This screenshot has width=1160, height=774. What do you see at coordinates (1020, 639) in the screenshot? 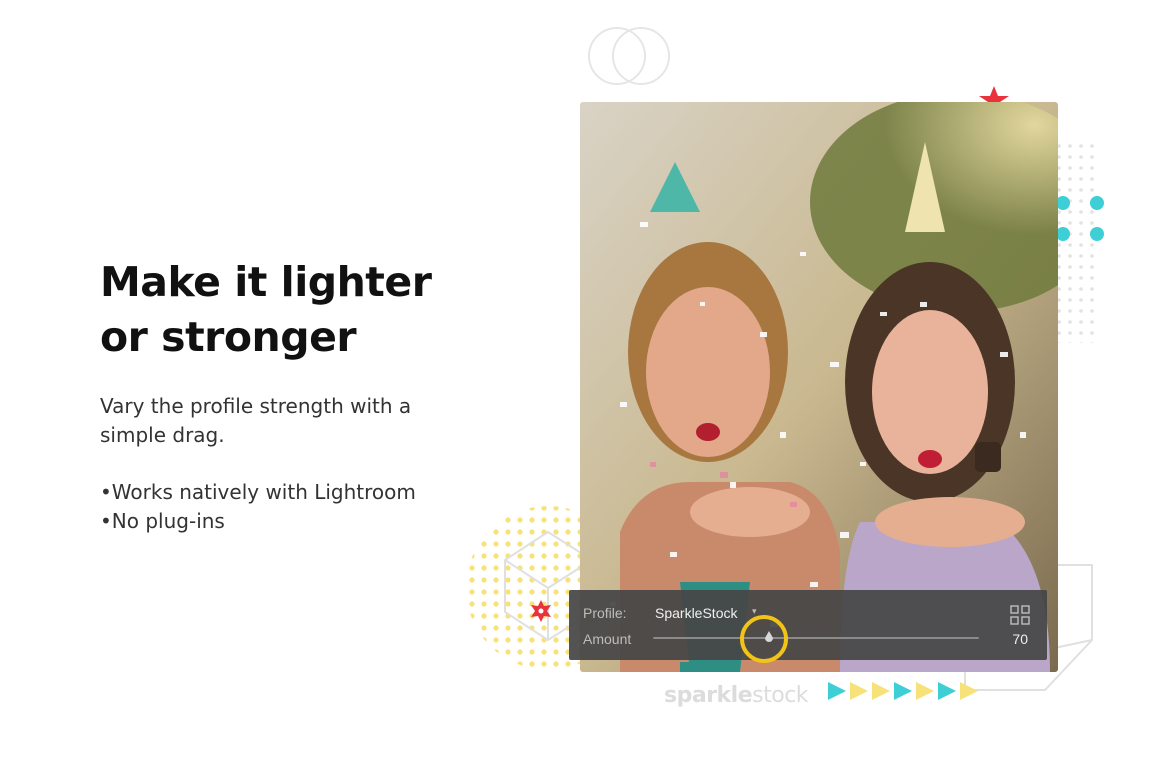
I see `amount-value: 70` at bounding box center [1020, 639].